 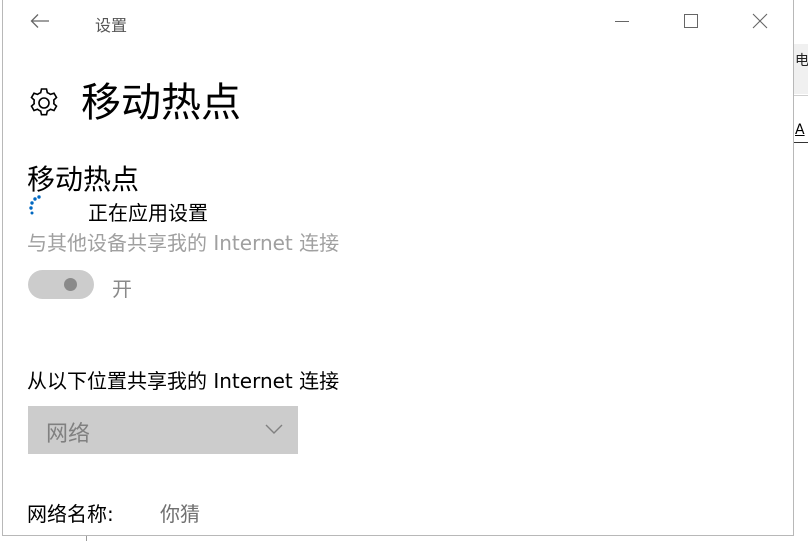 What do you see at coordinates (801, 61) in the screenshot?
I see `background-text: 电话` at bounding box center [801, 61].